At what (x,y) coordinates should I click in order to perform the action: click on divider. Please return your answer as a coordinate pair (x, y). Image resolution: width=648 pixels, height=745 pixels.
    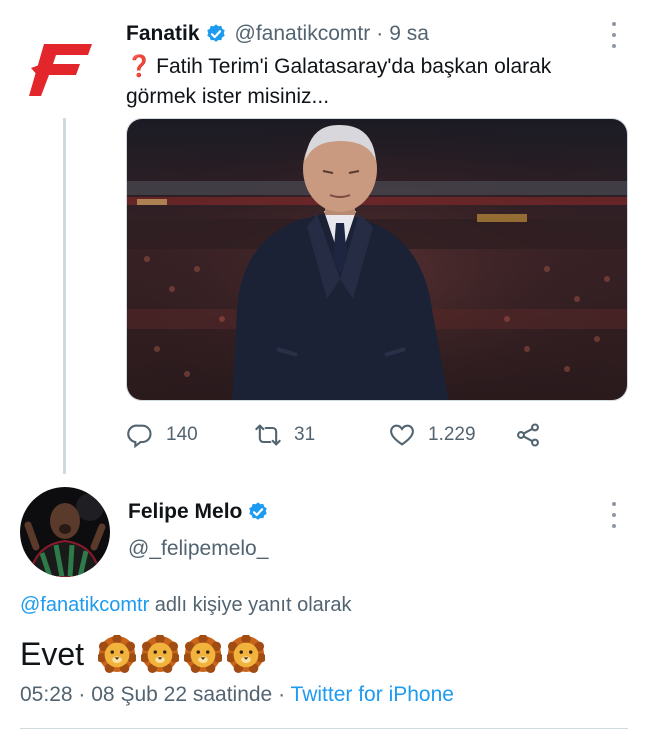
    Looking at the image, I should click on (324, 728).